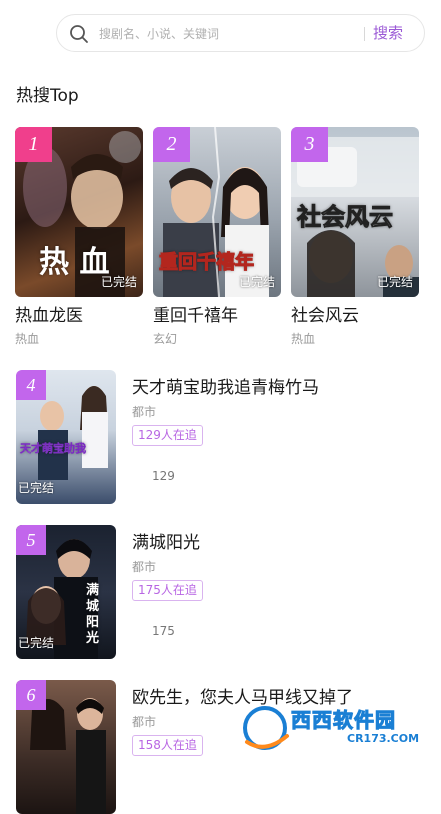  What do you see at coordinates (66, 437) in the screenshot?
I see `drama-cover: 天才萌宝助我 4 已完结` at bounding box center [66, 437].